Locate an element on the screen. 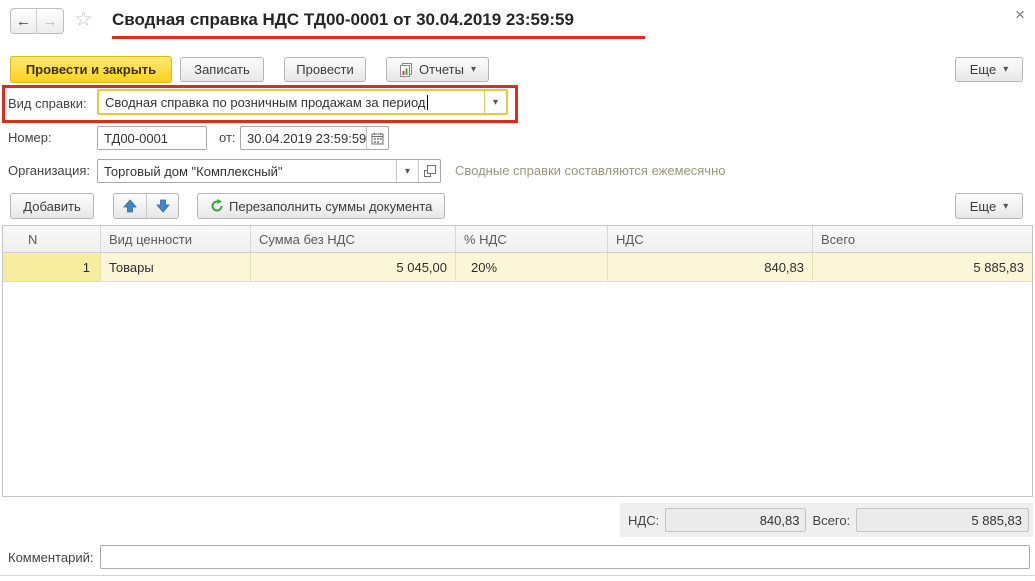  refill-sums-button: Перезаполнить суммы документа is located at coordinates (321, 206).